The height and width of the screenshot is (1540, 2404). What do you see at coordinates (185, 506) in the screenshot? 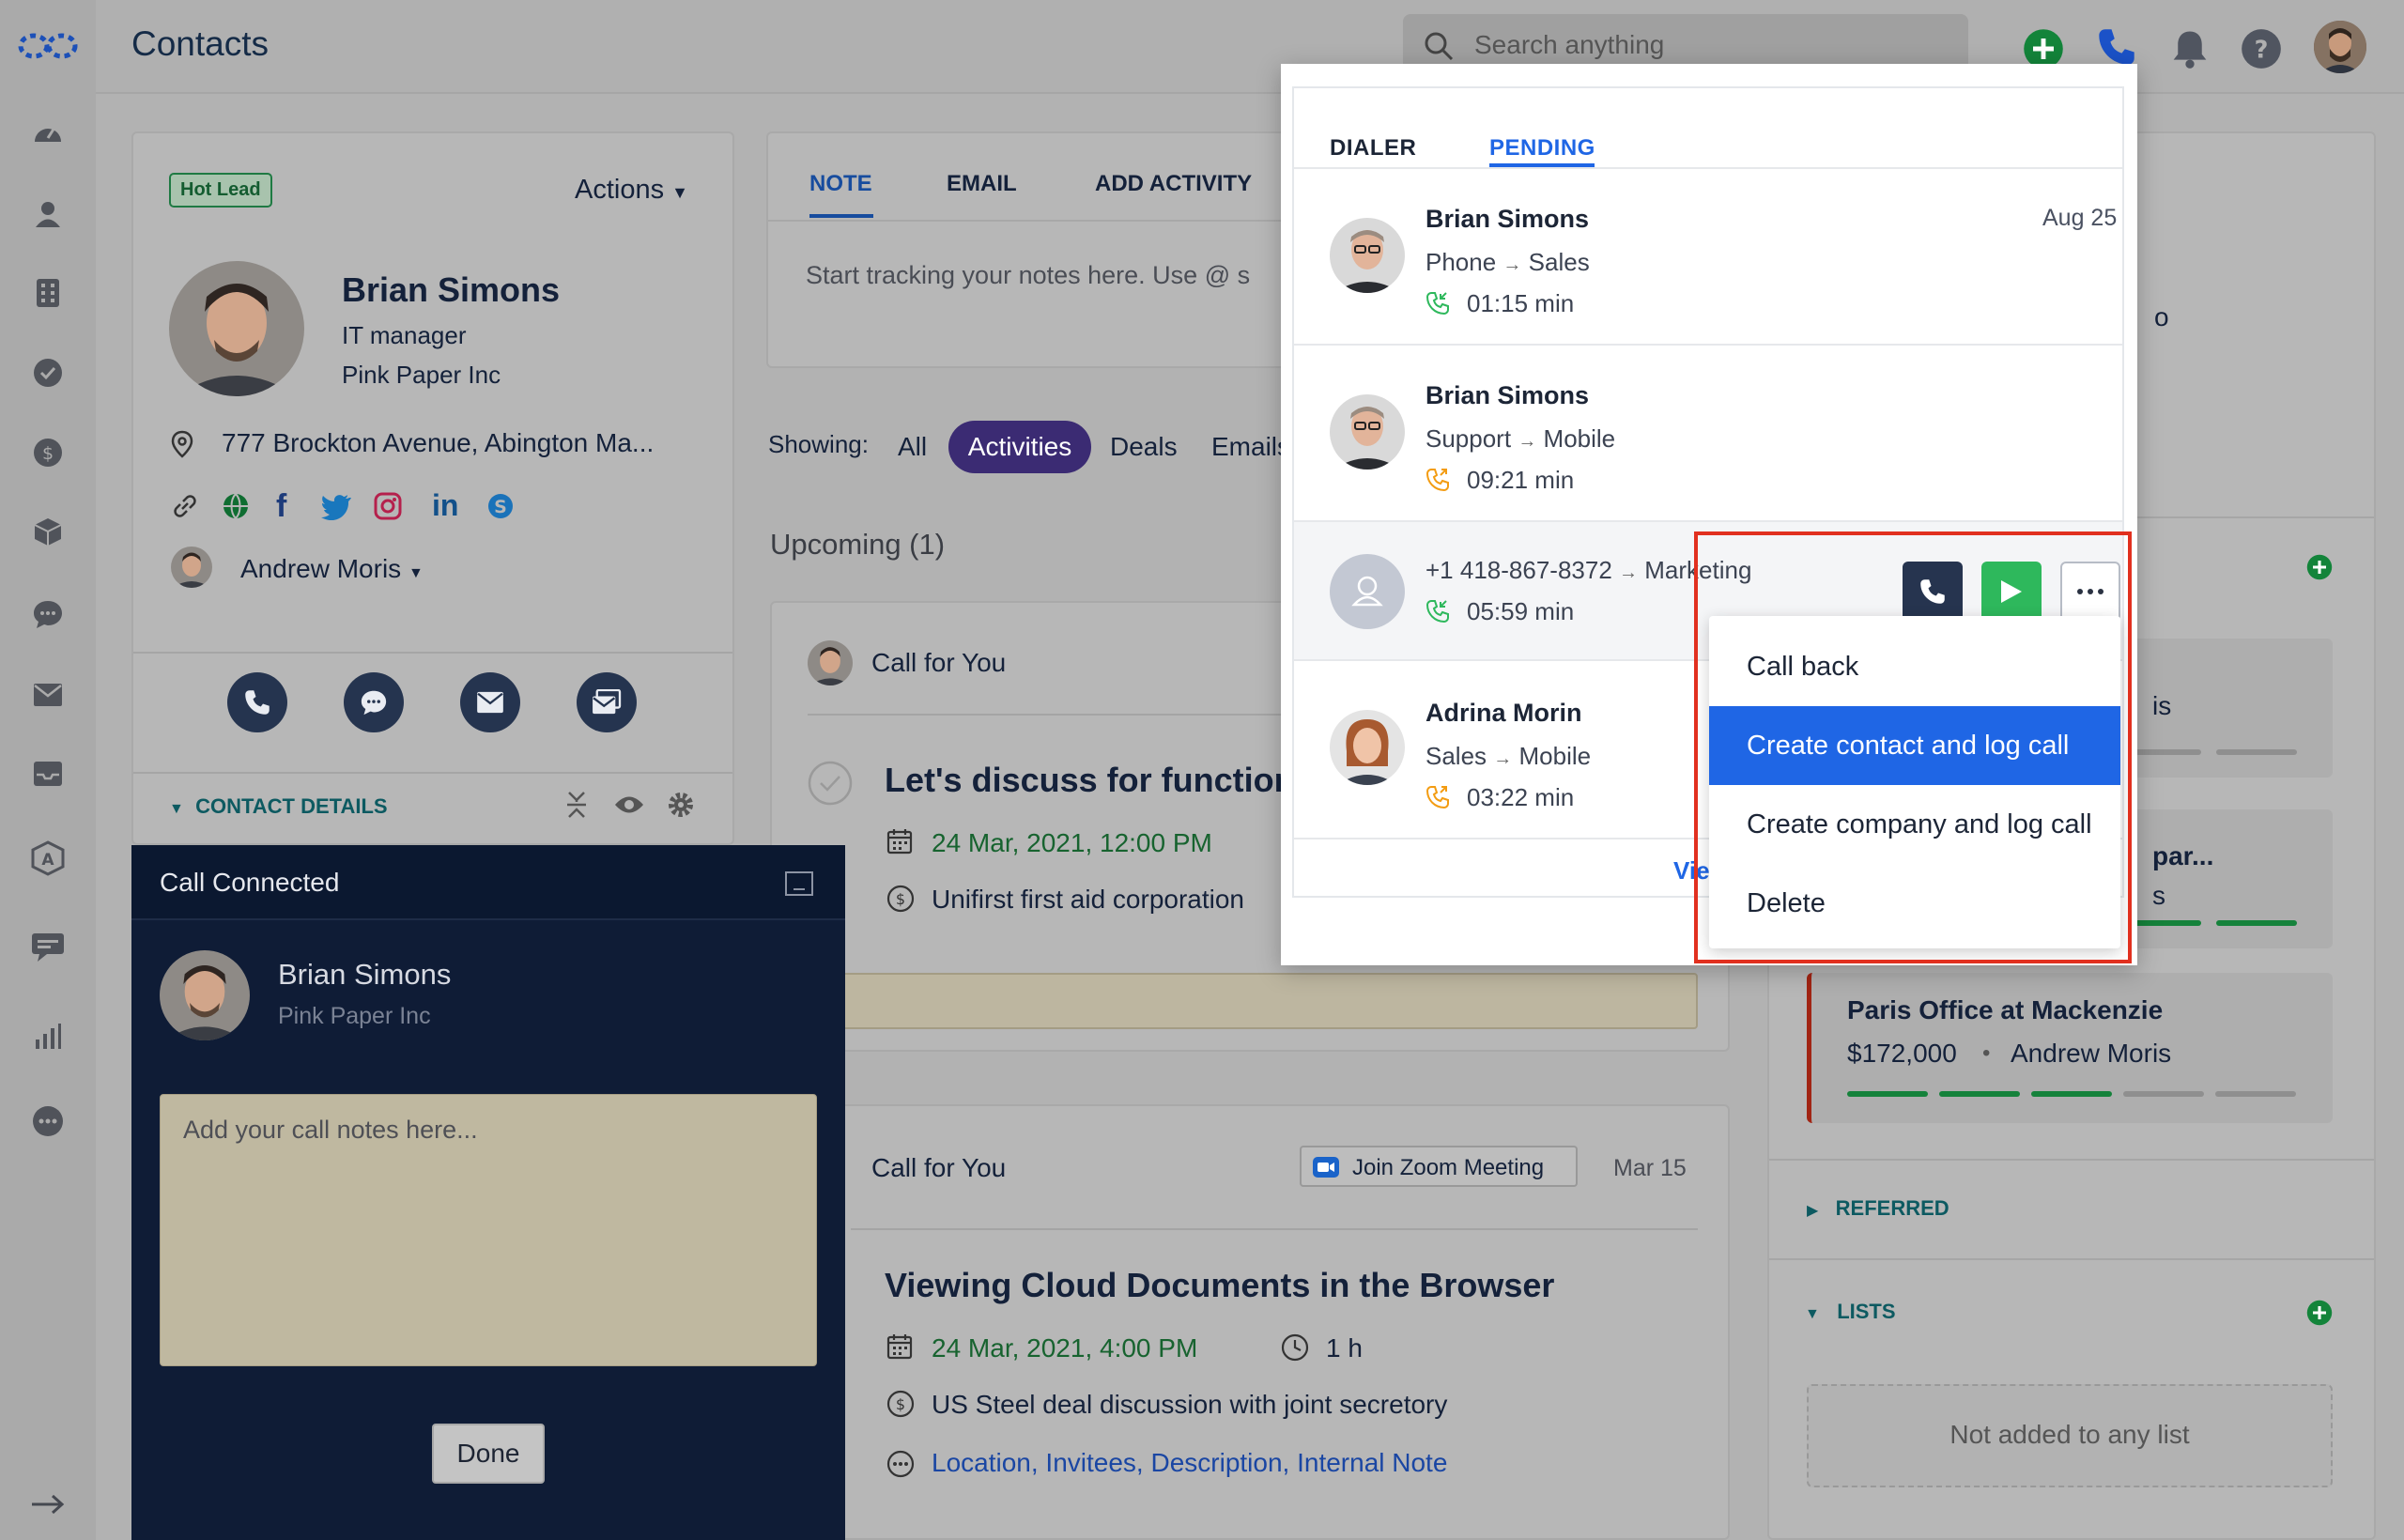
I see `link-icon` at bounding box center [185, 506].